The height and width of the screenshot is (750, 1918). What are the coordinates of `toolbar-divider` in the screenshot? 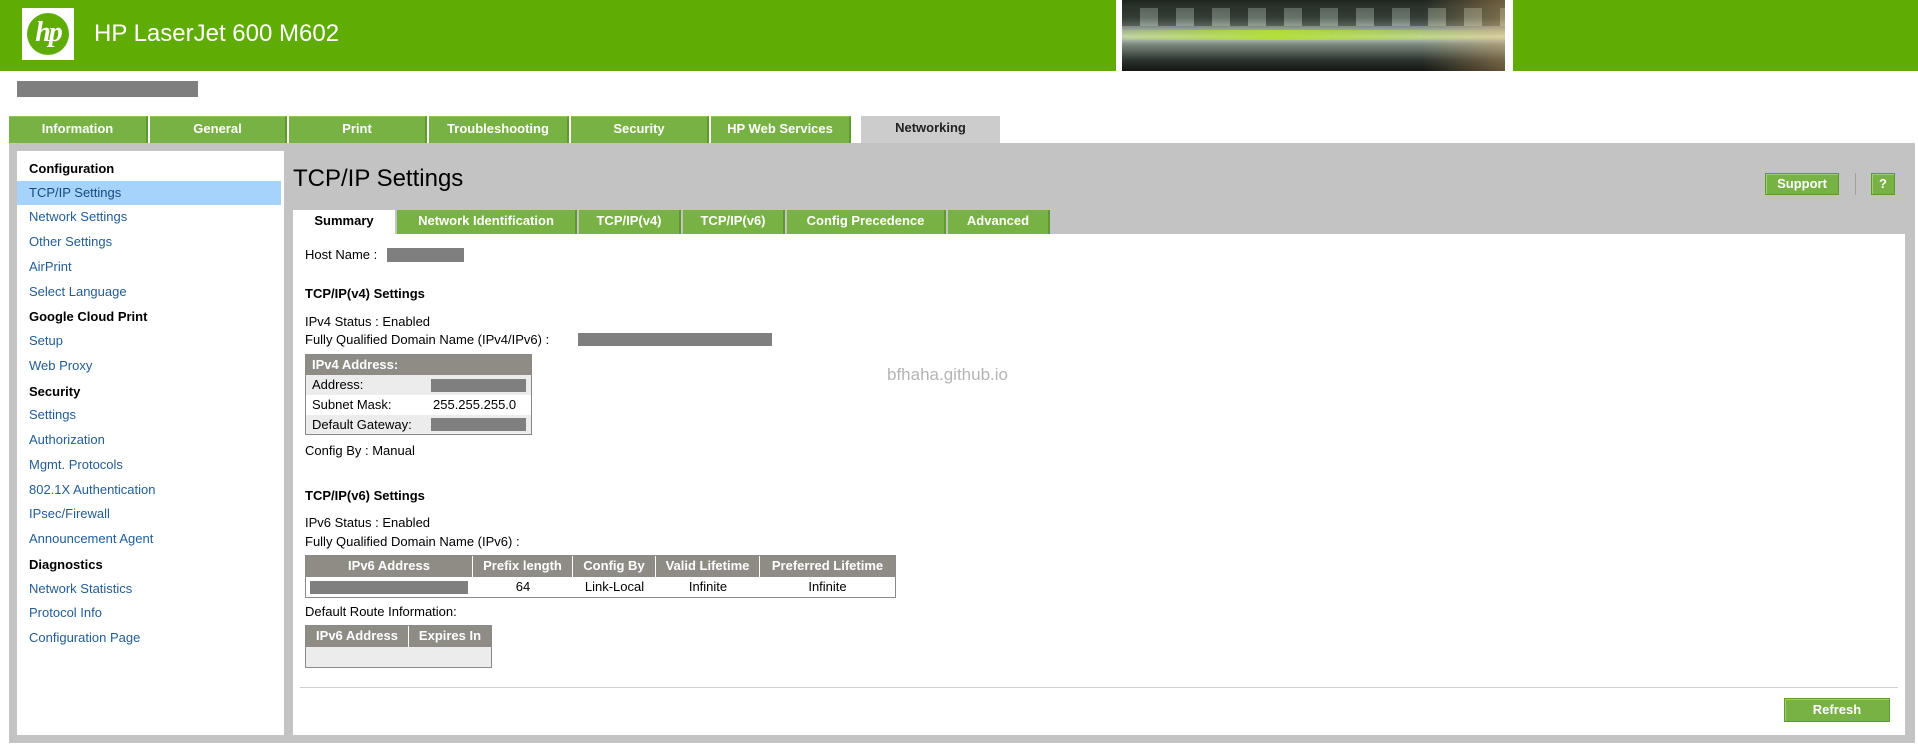 It's located at (1855, 184).